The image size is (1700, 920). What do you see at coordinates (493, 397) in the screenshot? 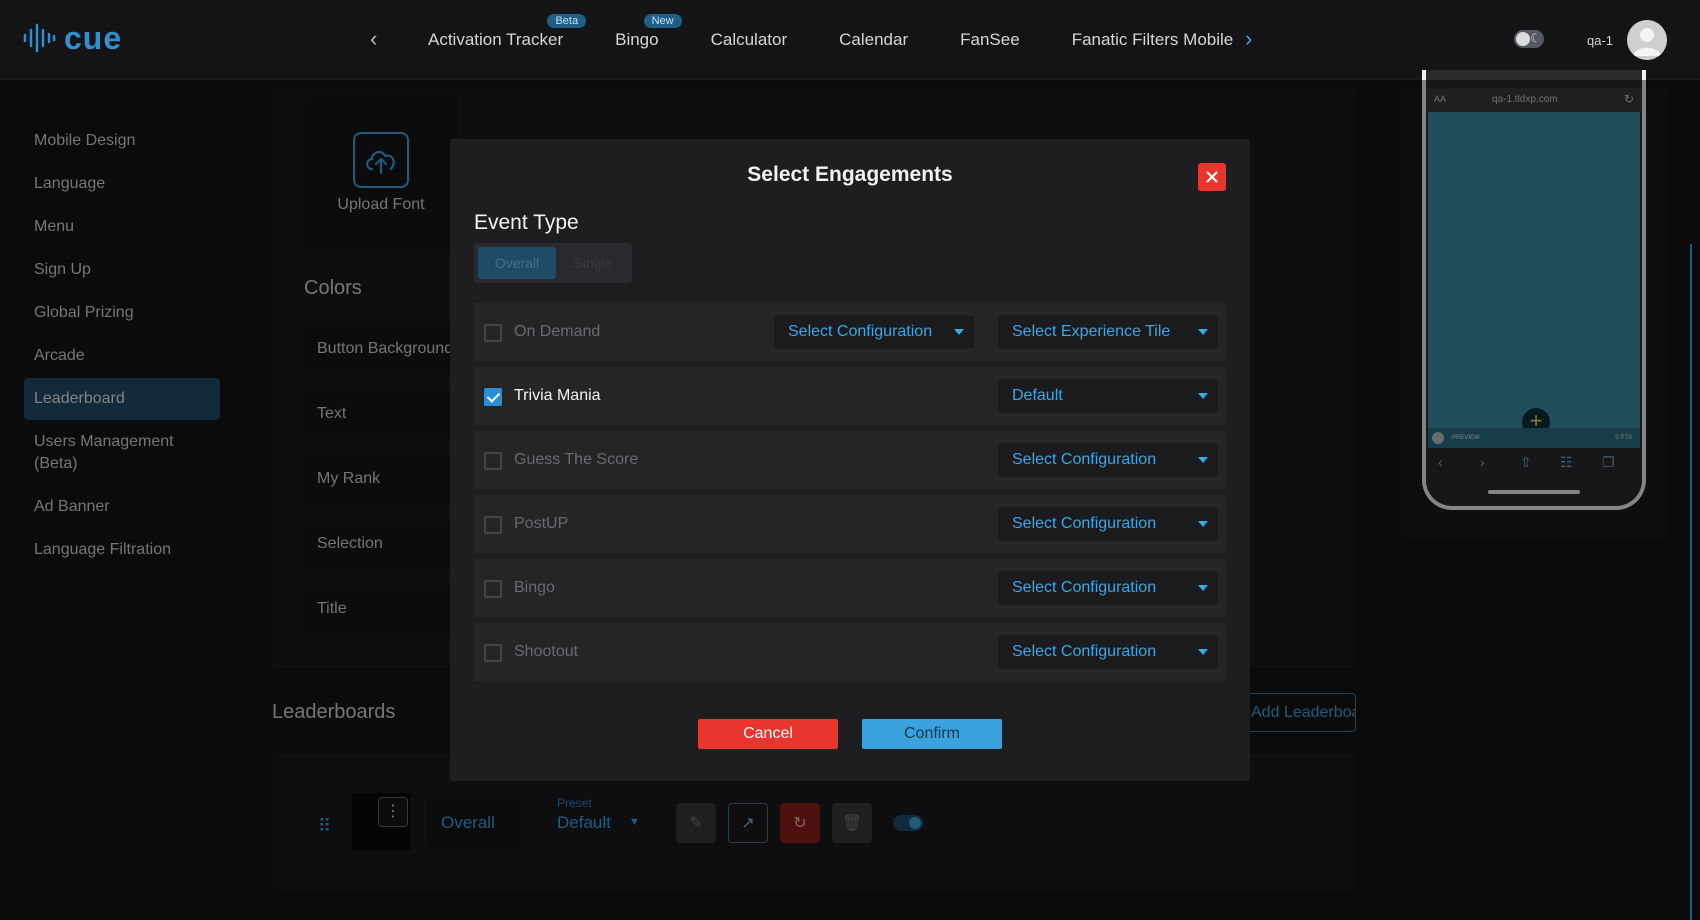
I see `trivia-mania-checkbox` at bounding box center [493, 397].